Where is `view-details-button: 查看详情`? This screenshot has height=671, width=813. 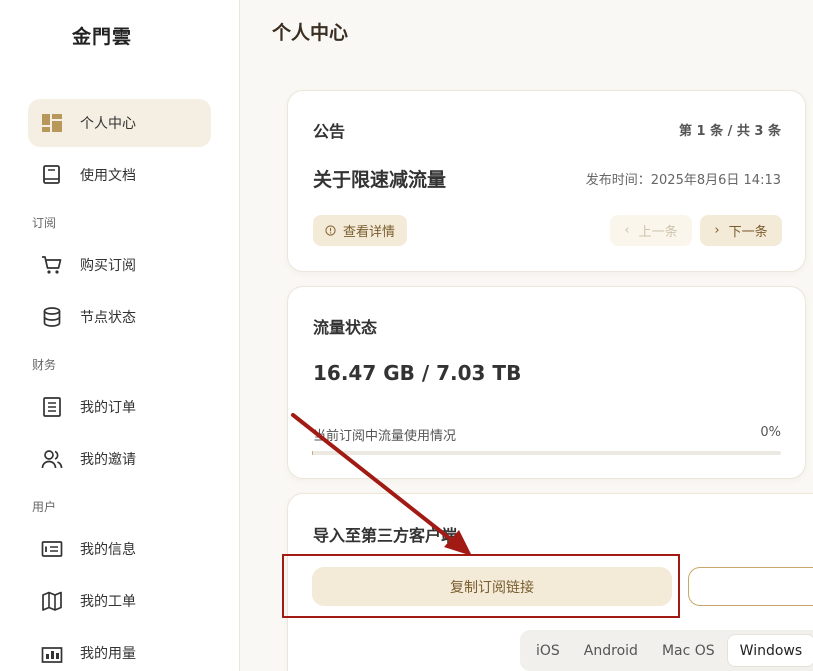
view-details-button: 查看详情 is located at coordinates (360, 230).